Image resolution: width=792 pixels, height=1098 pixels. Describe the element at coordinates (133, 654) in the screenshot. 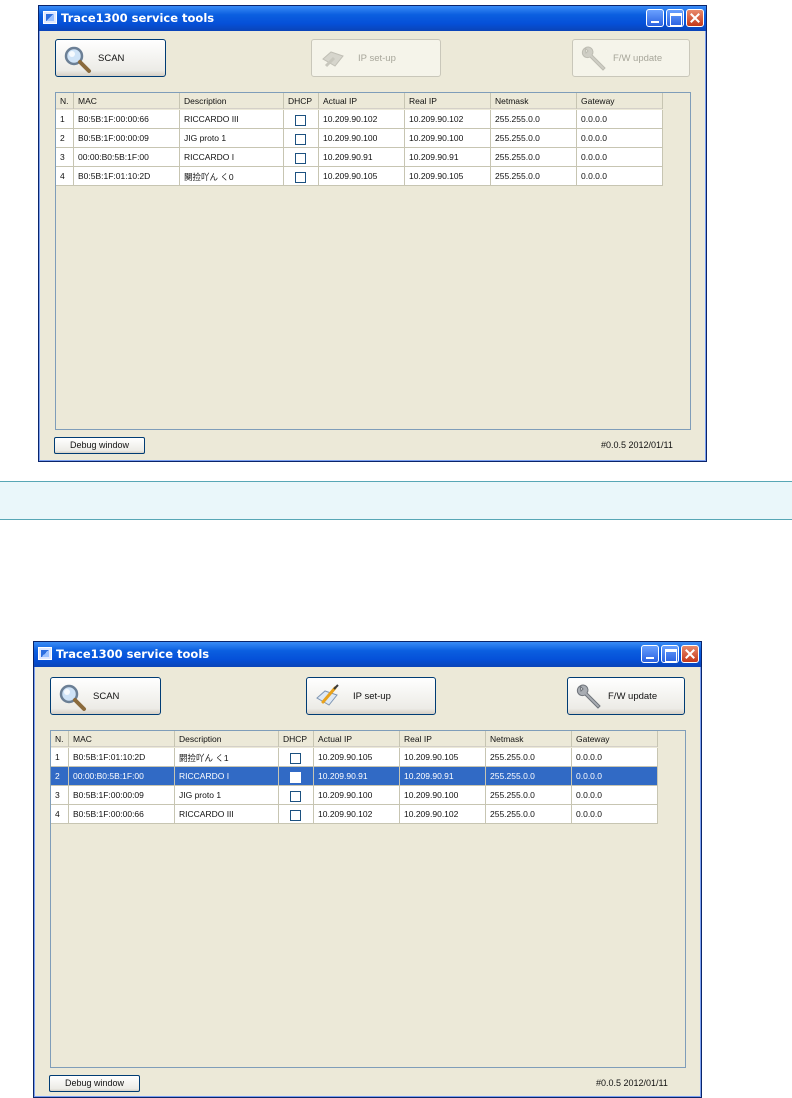

I see `window-title: Trace1300 service tools` at that location.